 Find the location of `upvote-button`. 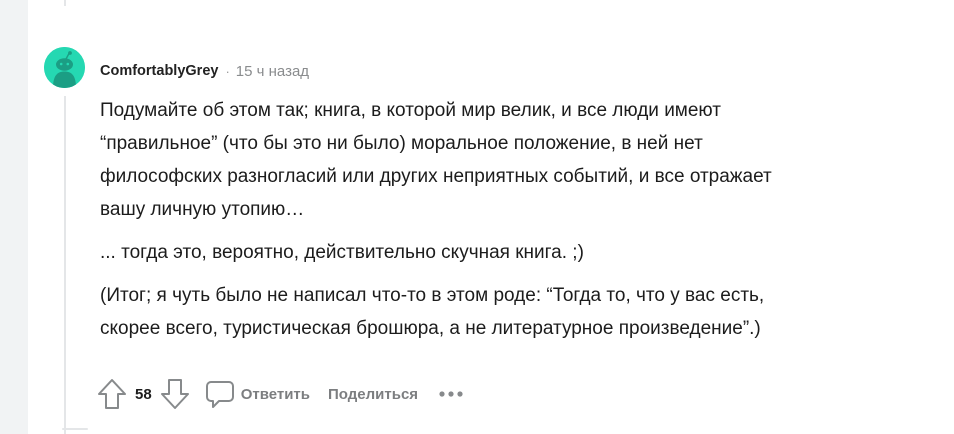

upvote-button is located at coordinates (112, 394).